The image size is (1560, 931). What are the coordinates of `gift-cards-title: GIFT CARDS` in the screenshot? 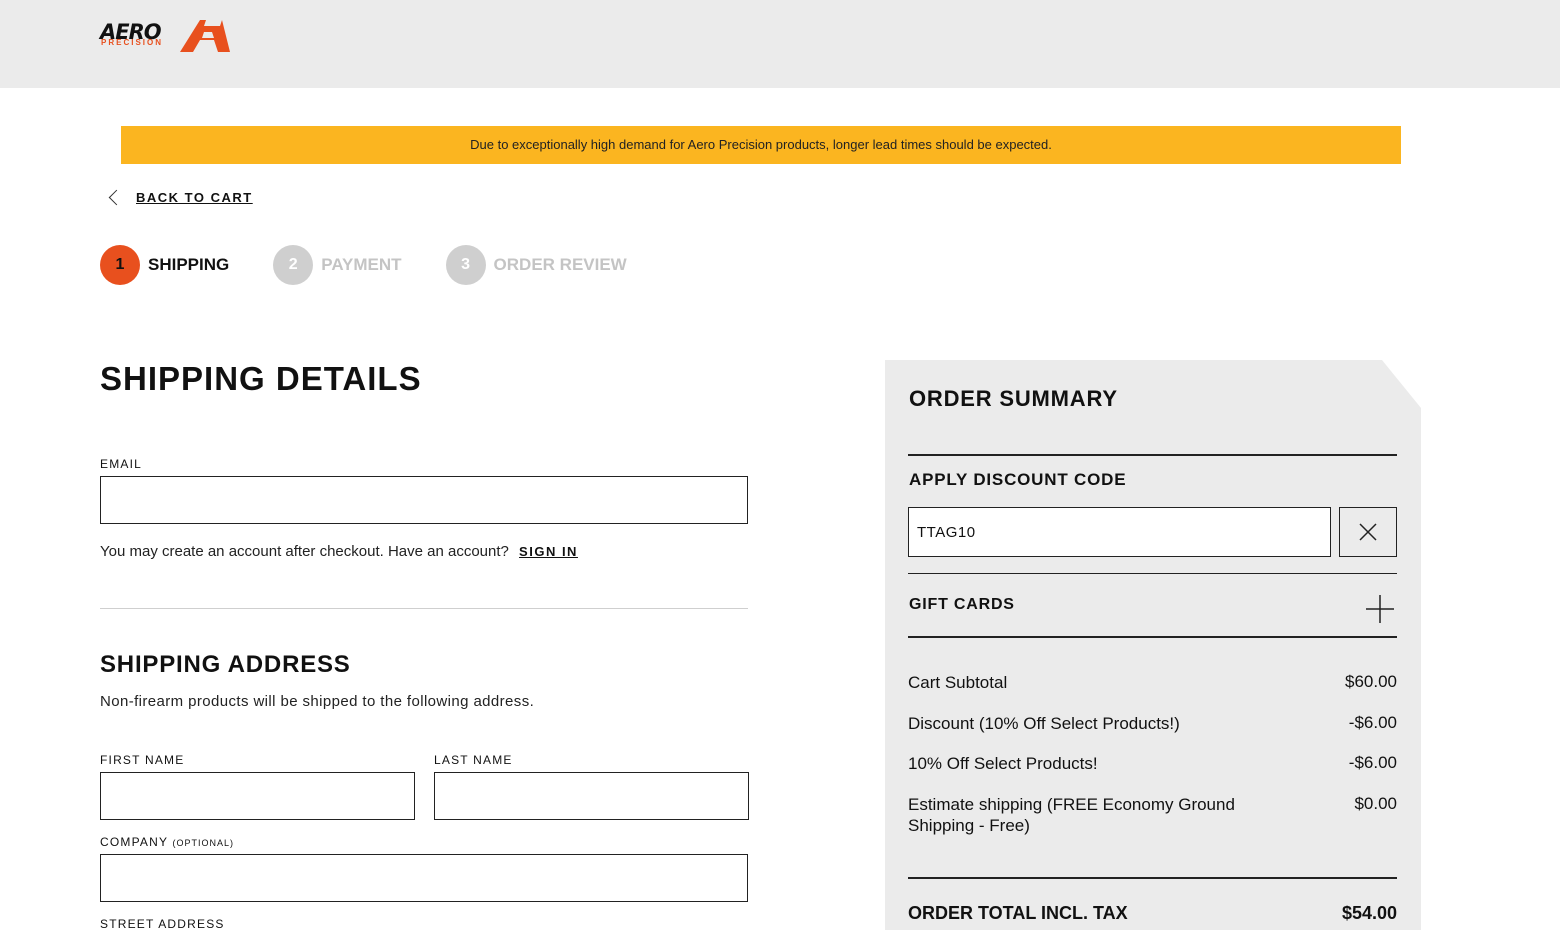 It's located at (962, 604).